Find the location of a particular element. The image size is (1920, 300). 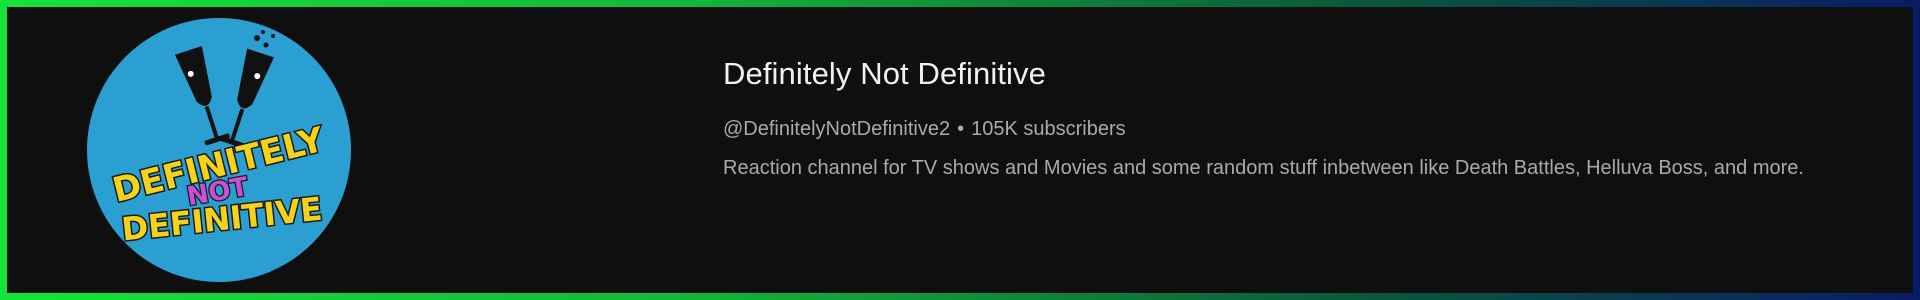

channel-name: Definitely Not Definitive is located at coordinates (1313, 74).